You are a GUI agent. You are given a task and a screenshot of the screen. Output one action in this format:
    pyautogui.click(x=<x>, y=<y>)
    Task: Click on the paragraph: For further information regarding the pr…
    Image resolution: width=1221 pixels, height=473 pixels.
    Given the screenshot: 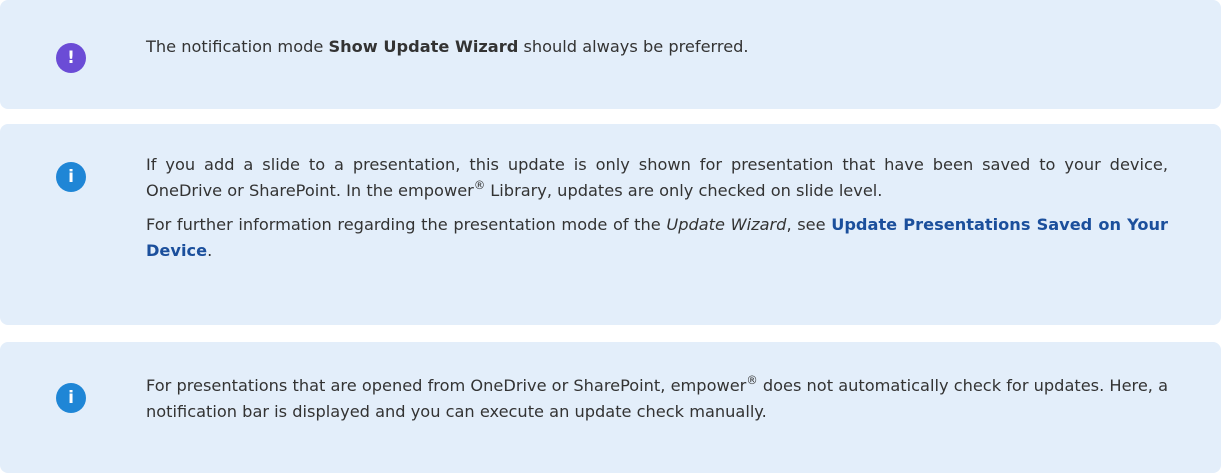 What is the action you would take?
    pyautogui.click(x=657, y=237)
    